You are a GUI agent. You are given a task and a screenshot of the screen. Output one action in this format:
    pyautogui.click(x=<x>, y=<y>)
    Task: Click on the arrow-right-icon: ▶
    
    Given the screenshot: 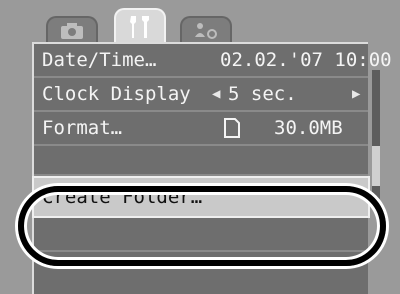 What is the action you would take?
    pyautogui.click(x=356, y=94)
    